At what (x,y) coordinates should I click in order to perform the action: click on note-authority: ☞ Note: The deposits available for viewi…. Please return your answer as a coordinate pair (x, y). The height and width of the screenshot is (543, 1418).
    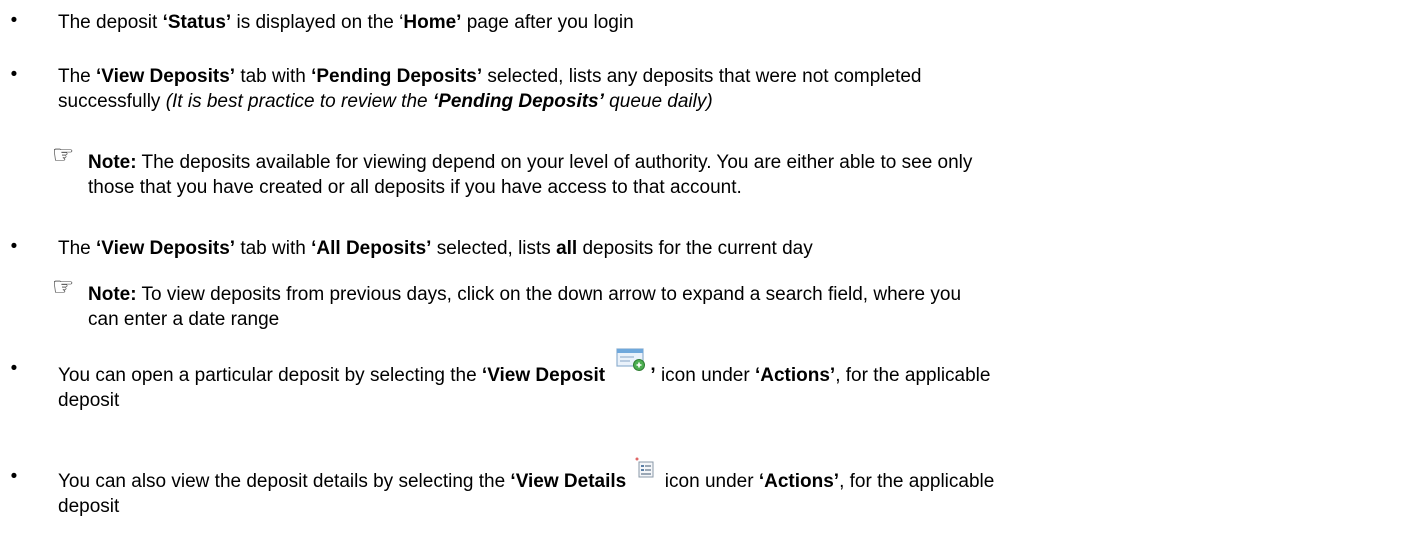
    Looking at the image, I should click on (512, 170).